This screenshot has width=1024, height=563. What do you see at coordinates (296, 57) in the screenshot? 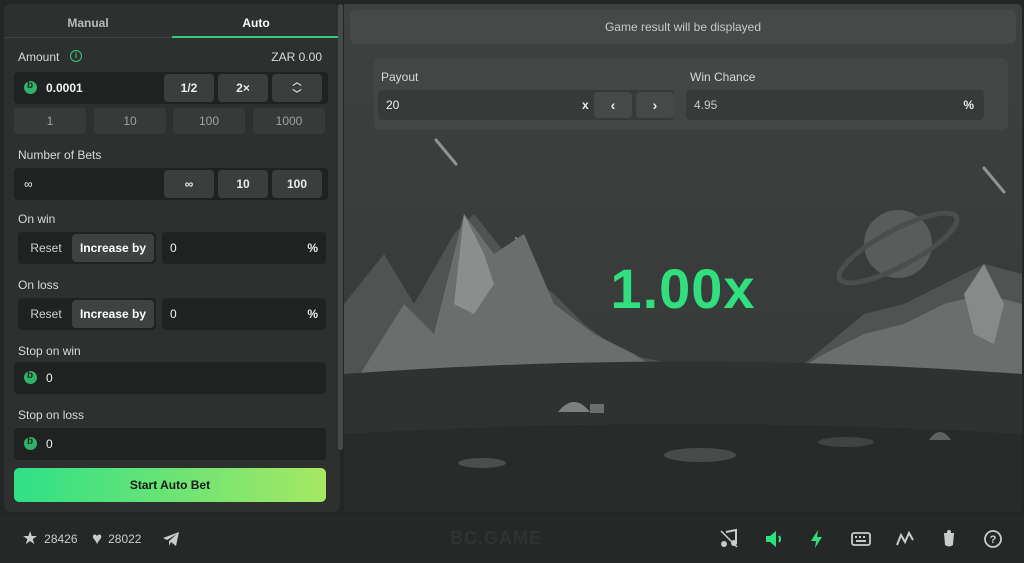
I see `balance-text: ZAR 0.00` at bounding box center [296, 57].